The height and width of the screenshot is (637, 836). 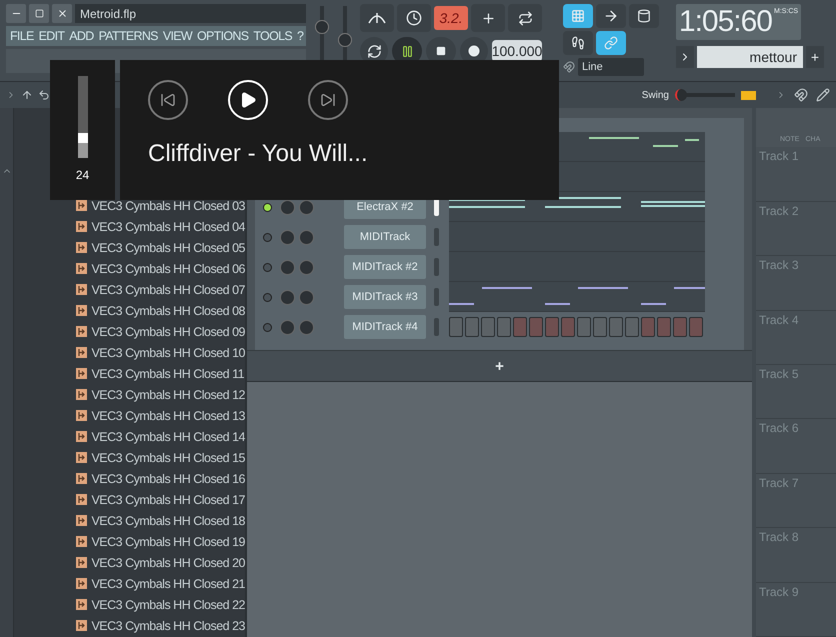 What do you see at coordinates (748, 95) in the screenshot?
I see `steps-mode-icon` at bounding box center [748, 95].